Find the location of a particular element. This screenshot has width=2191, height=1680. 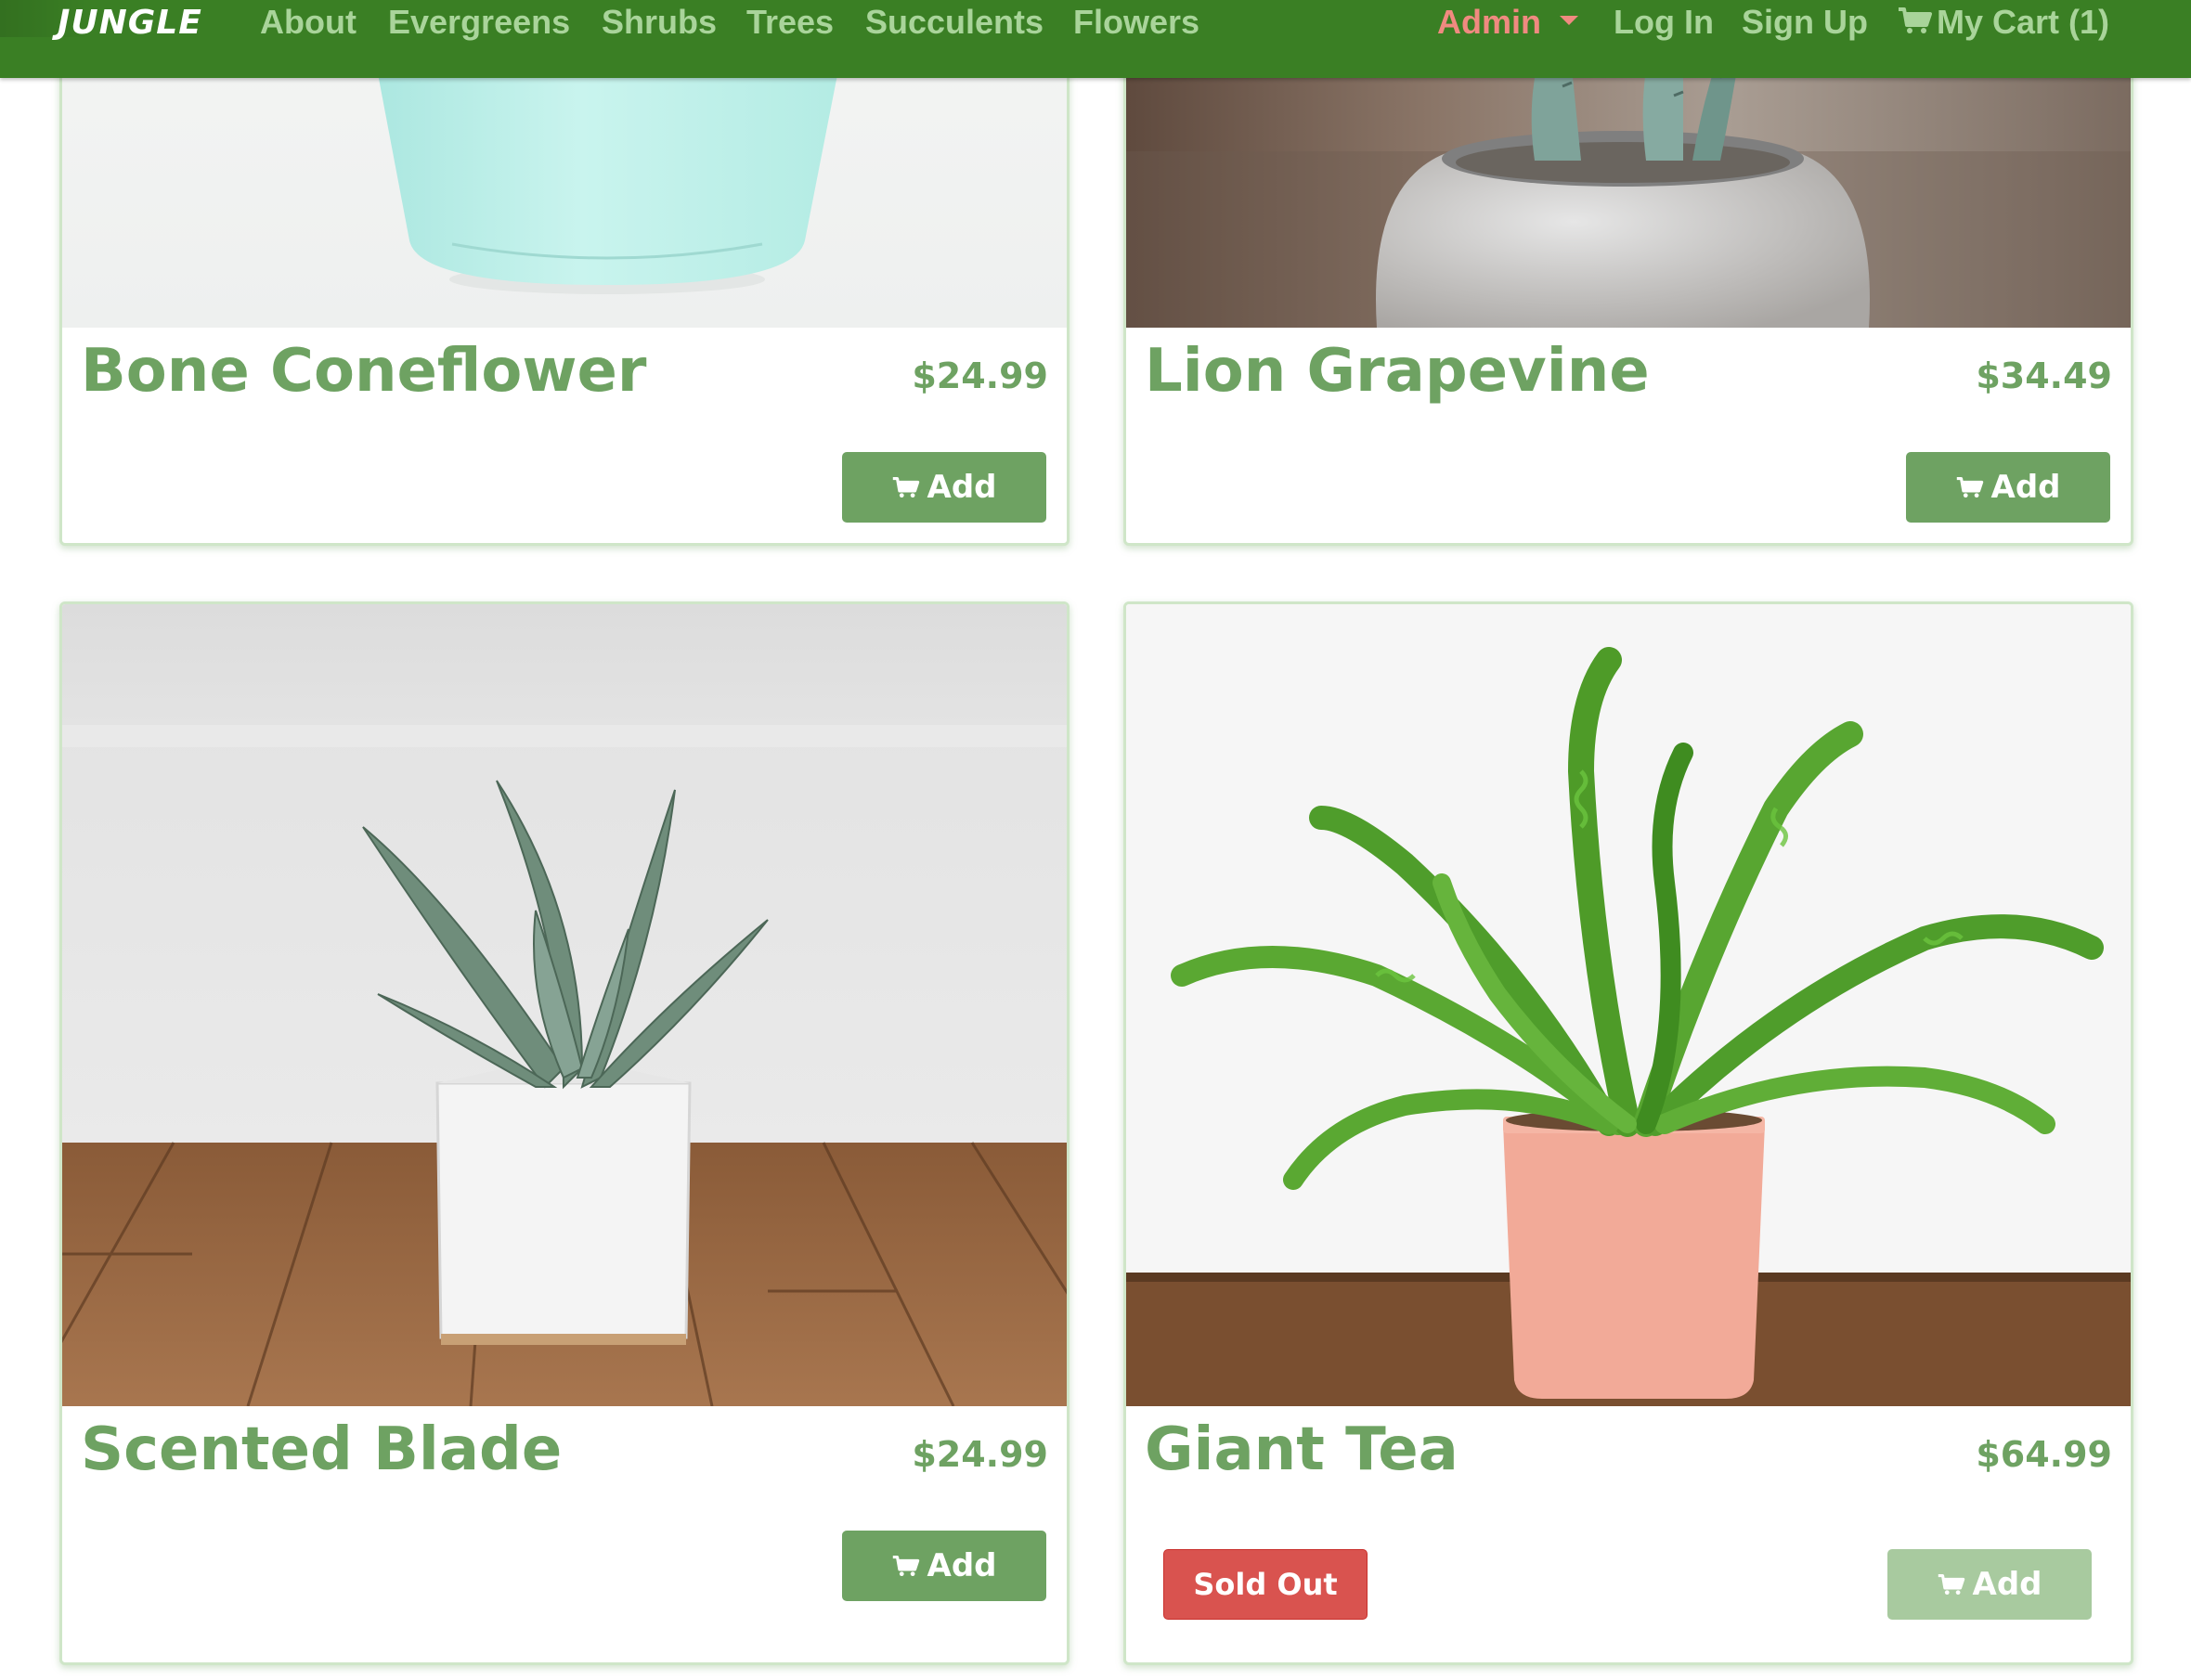

login-link: Log In is located at coordinates (1664, 23).